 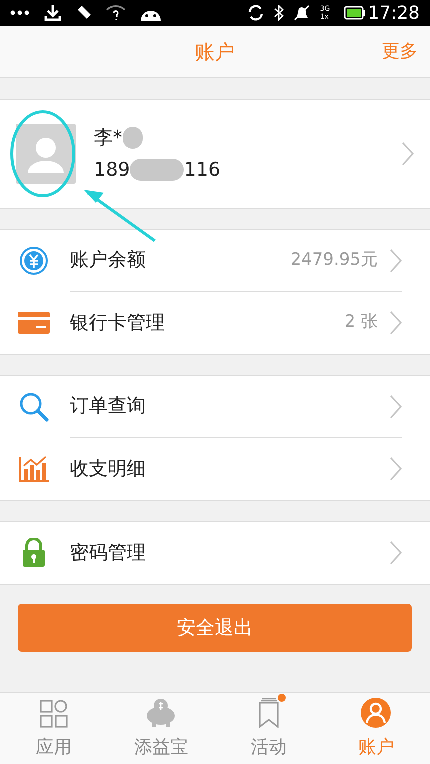 I want to click on flashlight-icon, so click(x=84, y=13).